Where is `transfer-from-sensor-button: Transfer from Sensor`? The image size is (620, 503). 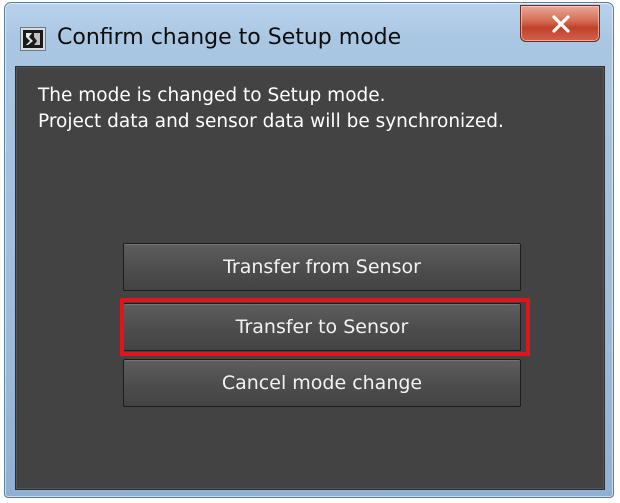 transfer-from-sensor-button: Transfer from Sensor is located at coordinates (322, 267).